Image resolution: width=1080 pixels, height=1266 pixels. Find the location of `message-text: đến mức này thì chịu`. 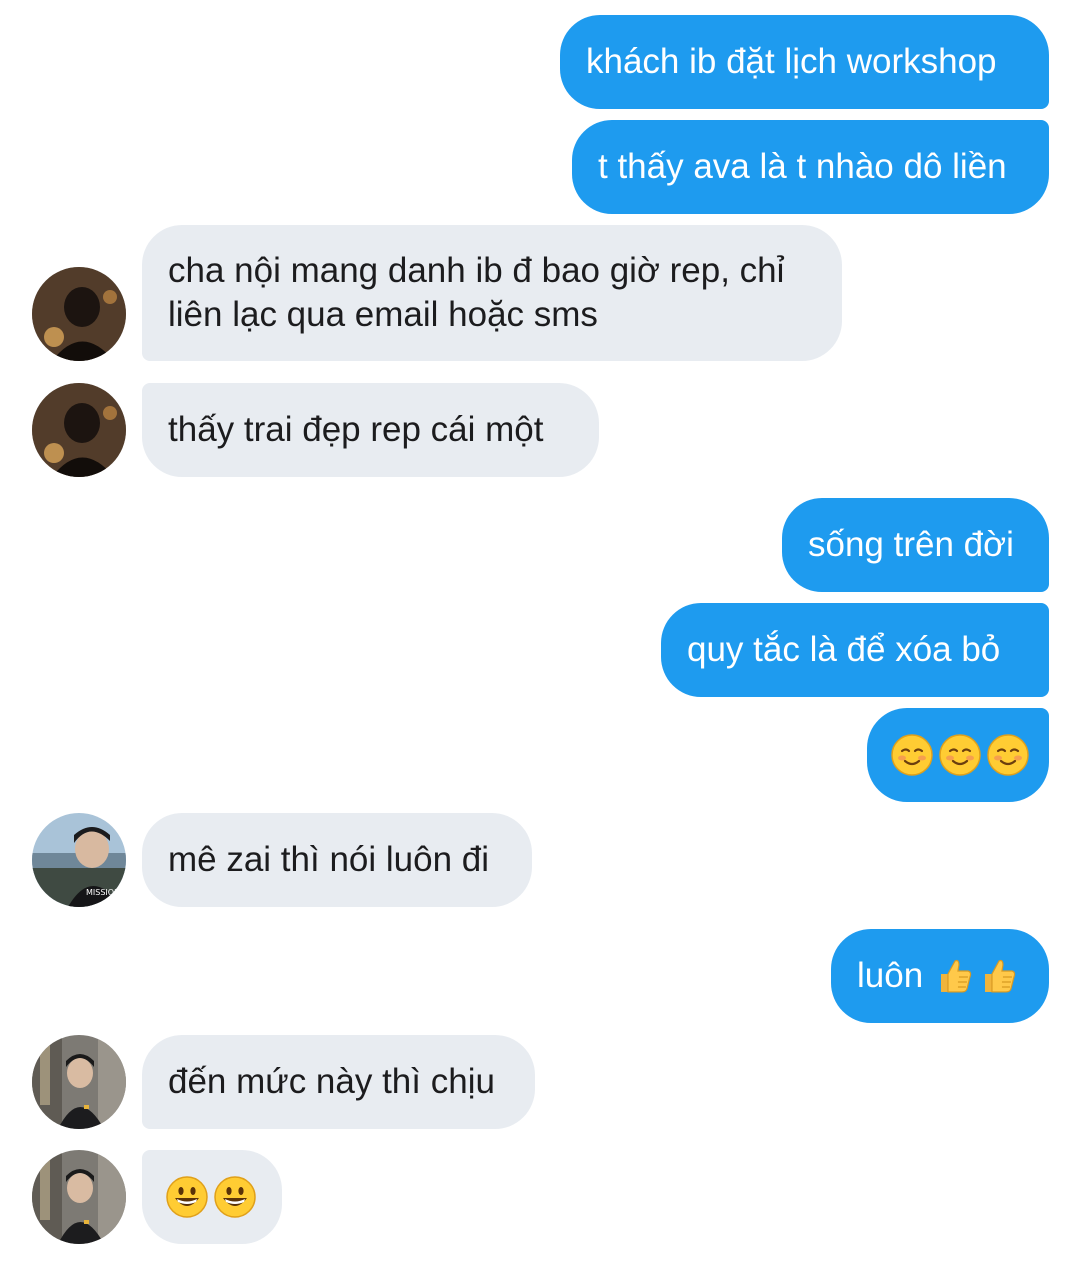

message-text: đến mức này thì chịu is located at coordinates (331, 1081).